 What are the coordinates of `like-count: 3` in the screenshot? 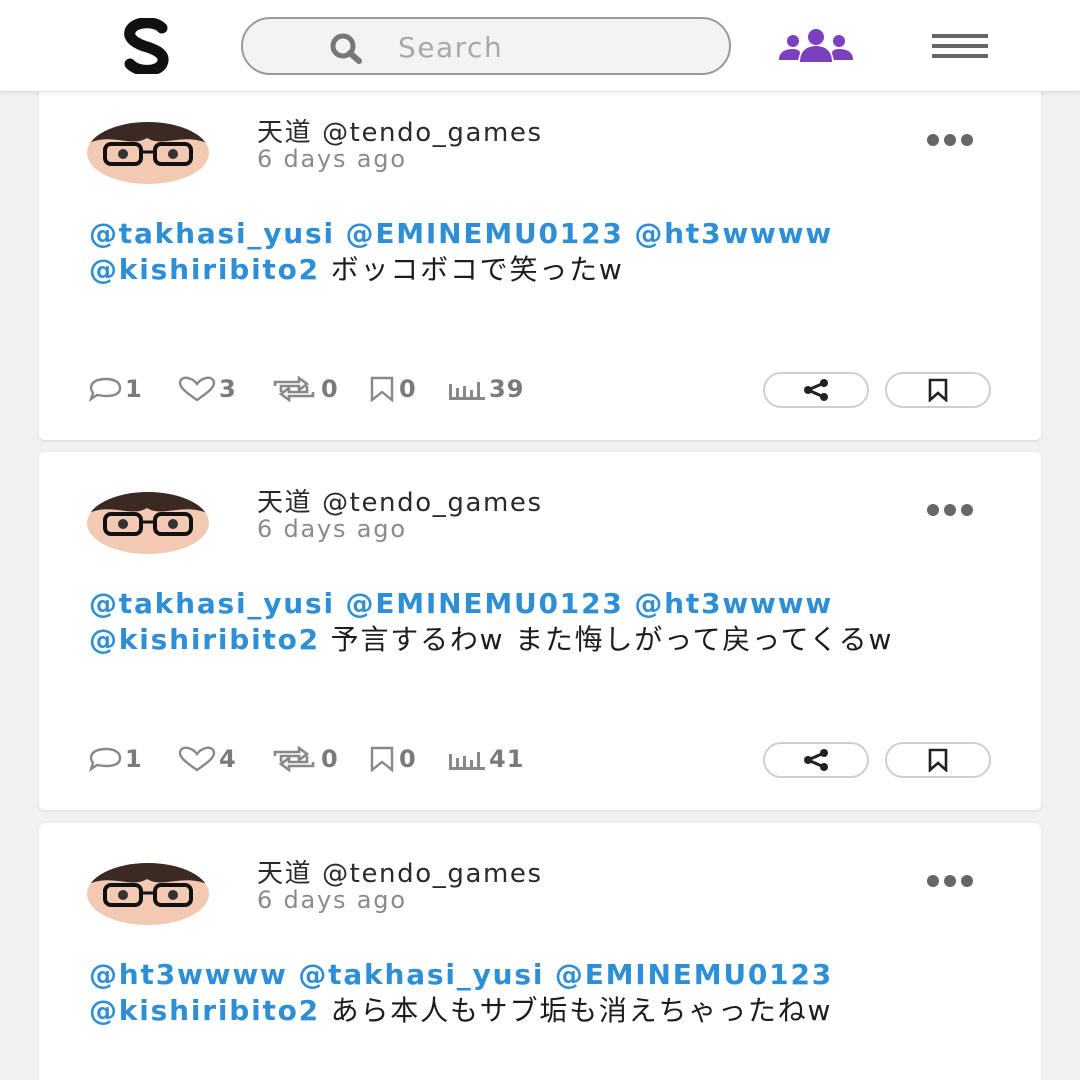 It's located at (228, 389).